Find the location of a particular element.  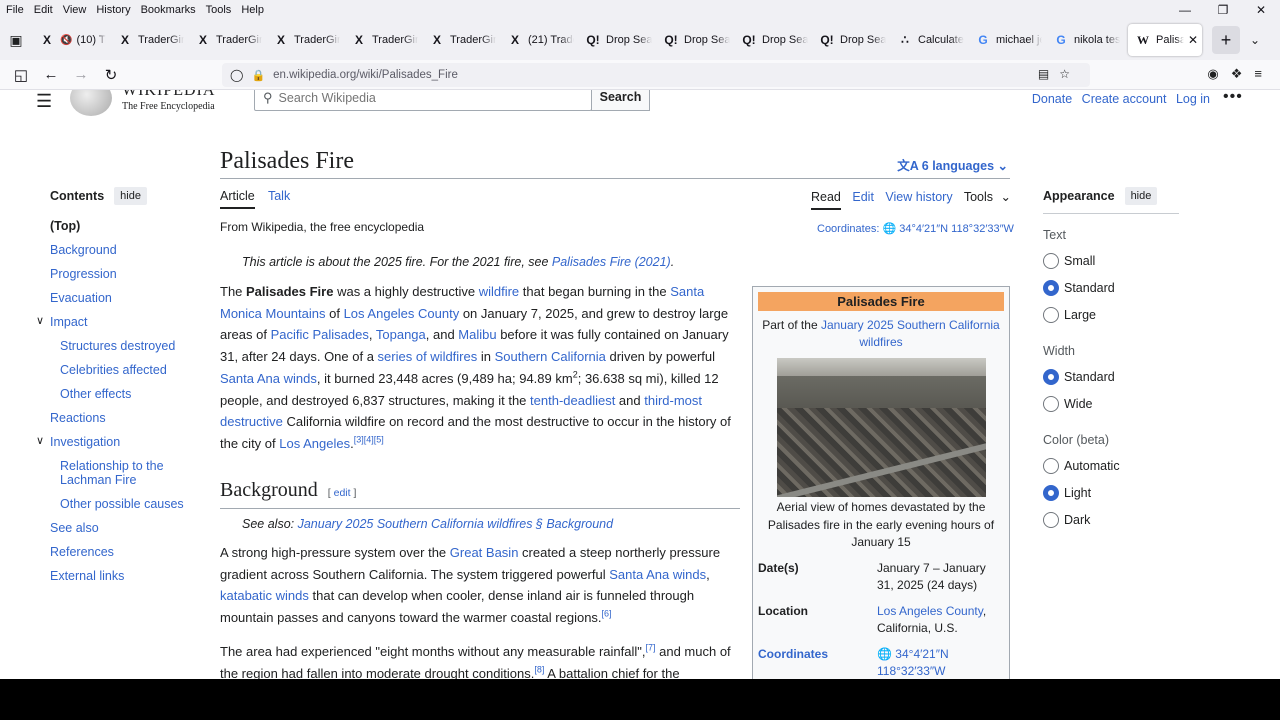

color-radio: Automatic is located at coordinates (1113, 466).